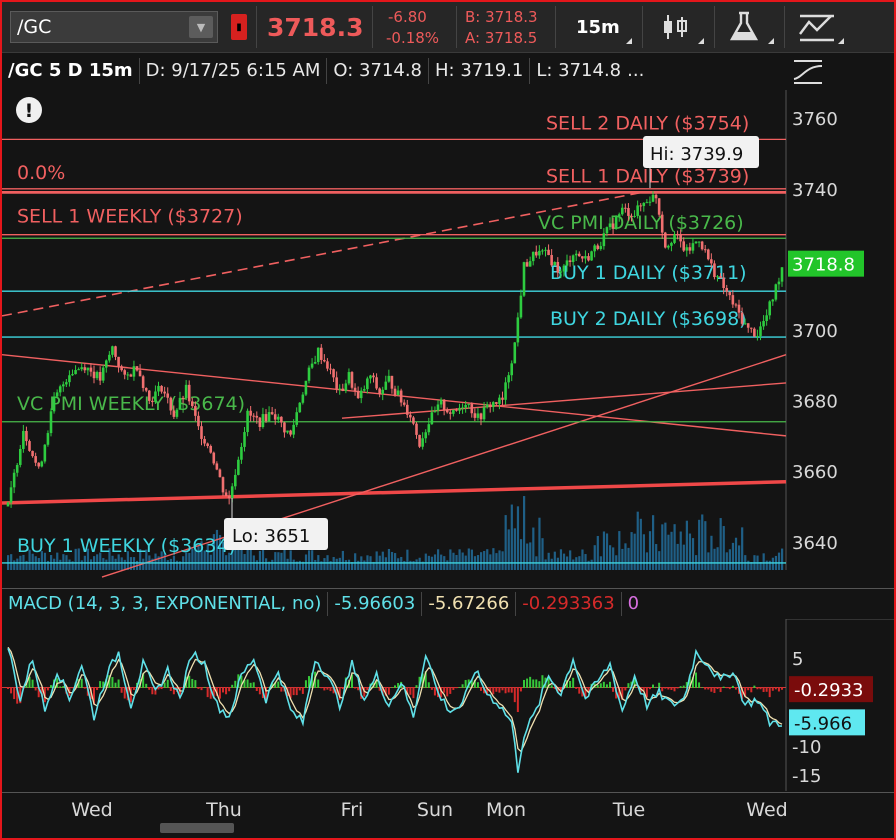 The image size is (896, 840). I want to click on macd-last-value: -5.966, so click(823, 723).